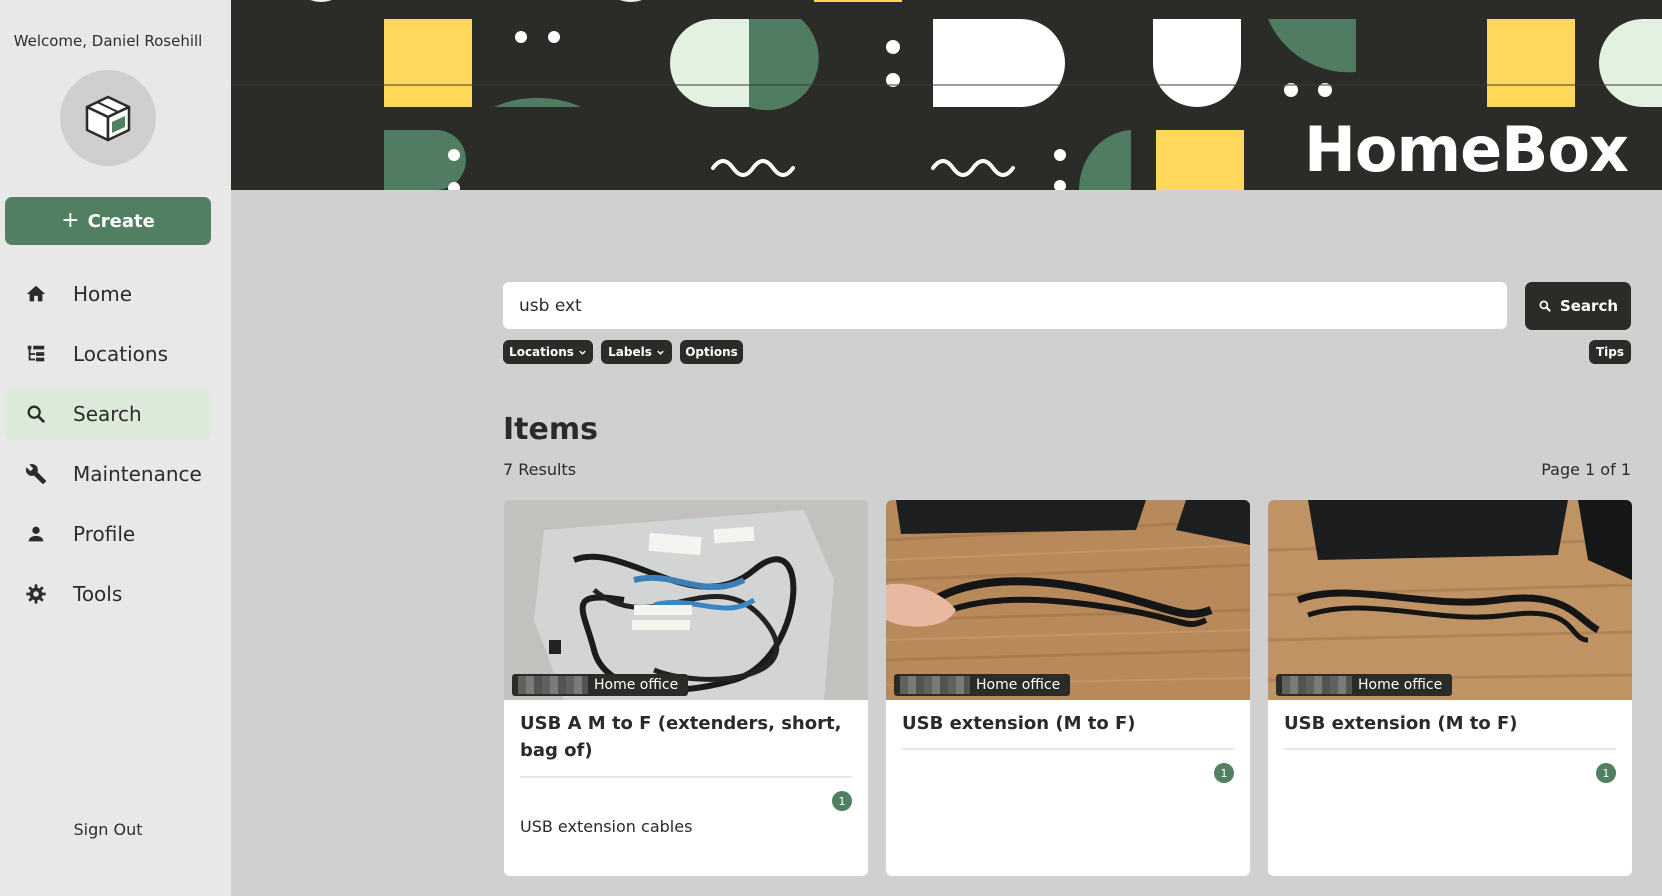 The image size is (1662, 896). I want to click on welcome-text: Welcome, Daniel Rosehill, so click(108, 41).